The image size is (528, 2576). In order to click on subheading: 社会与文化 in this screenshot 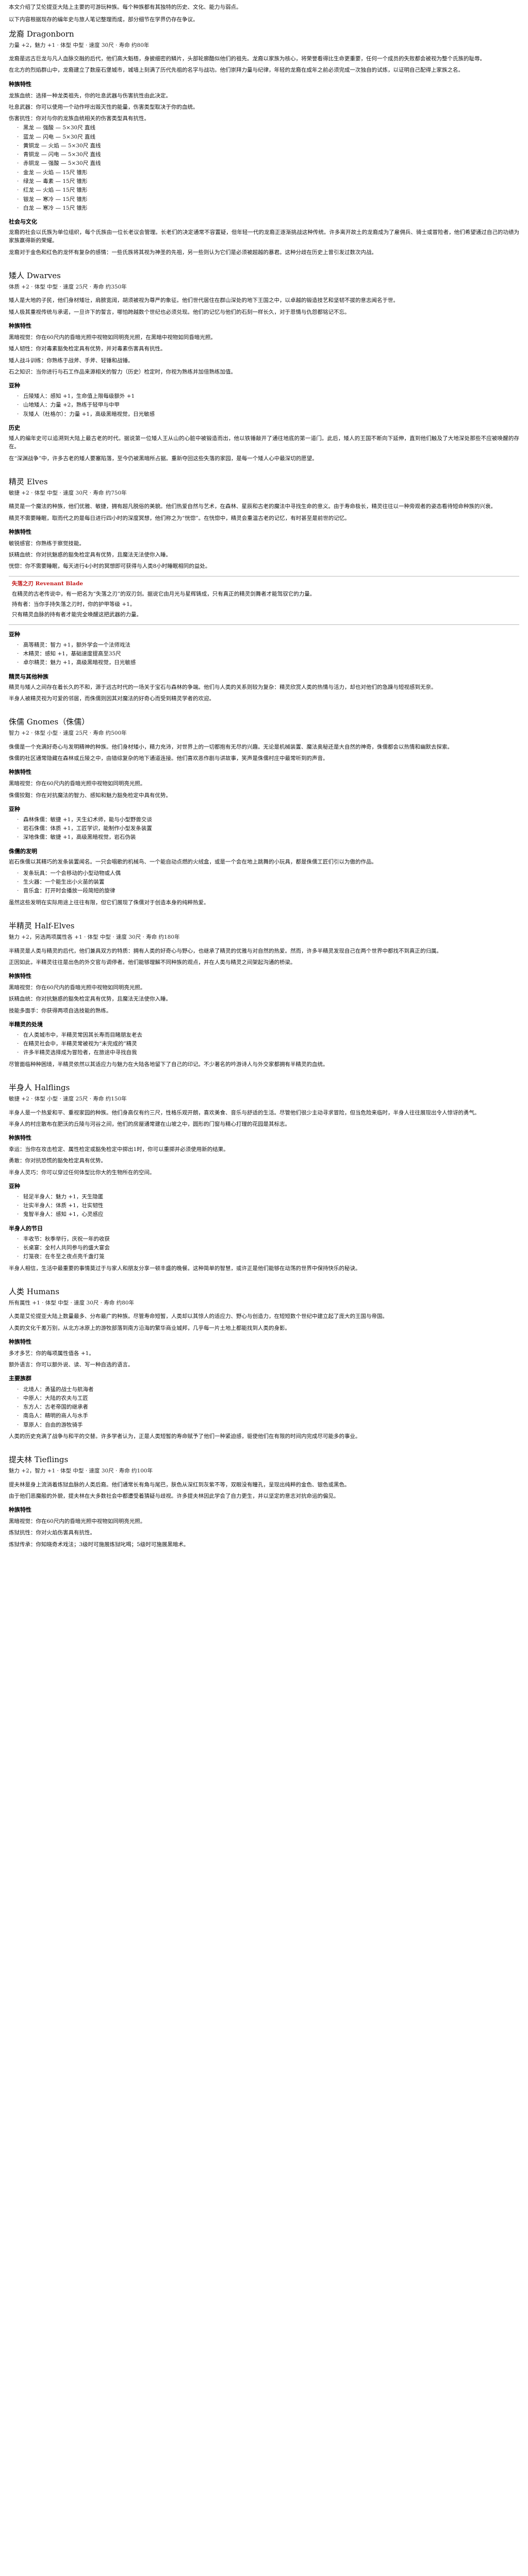, I will do `click(23, 222)`.